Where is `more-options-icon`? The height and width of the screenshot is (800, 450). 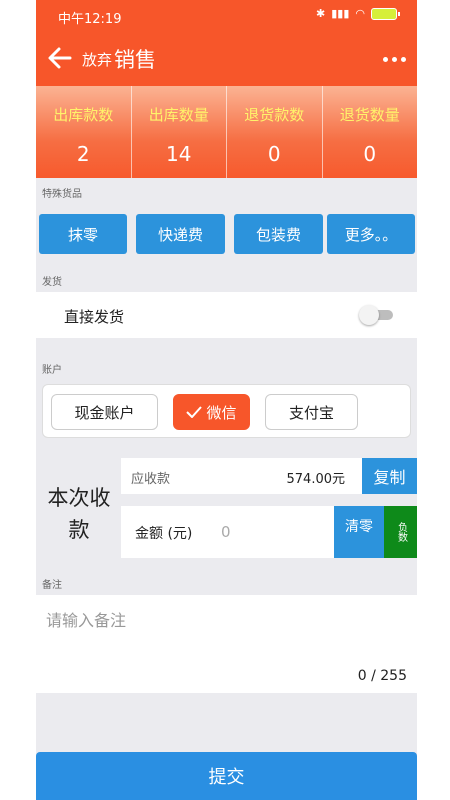
more-options-icon is located at coordinates (394, 59).